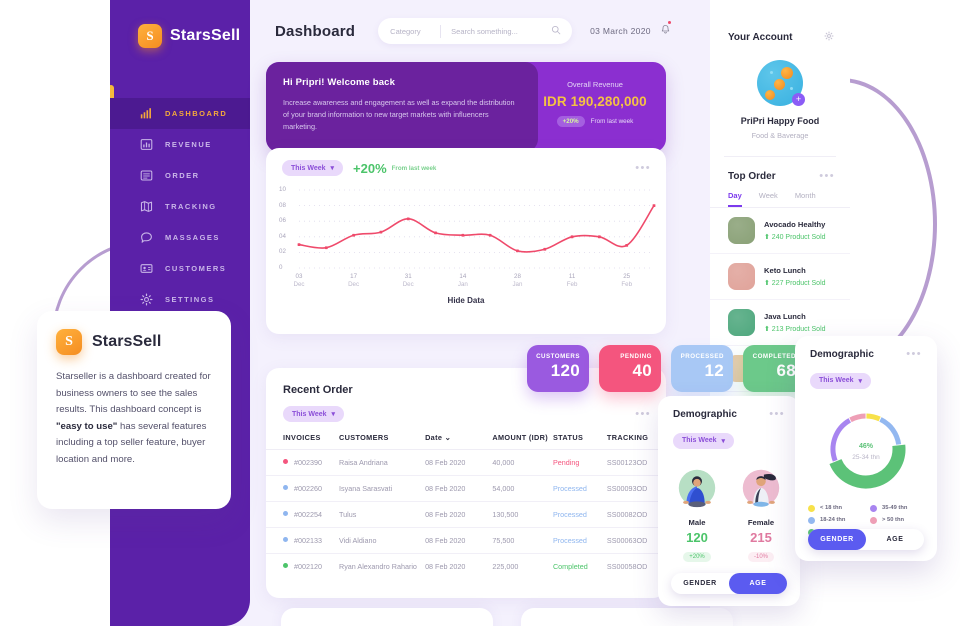 Image resolution: width=960 pixels, height=626 pixels. Describe the element at coordinates (752, 176) in the screenshot. I see `top-order-title: Top Order` at that location.